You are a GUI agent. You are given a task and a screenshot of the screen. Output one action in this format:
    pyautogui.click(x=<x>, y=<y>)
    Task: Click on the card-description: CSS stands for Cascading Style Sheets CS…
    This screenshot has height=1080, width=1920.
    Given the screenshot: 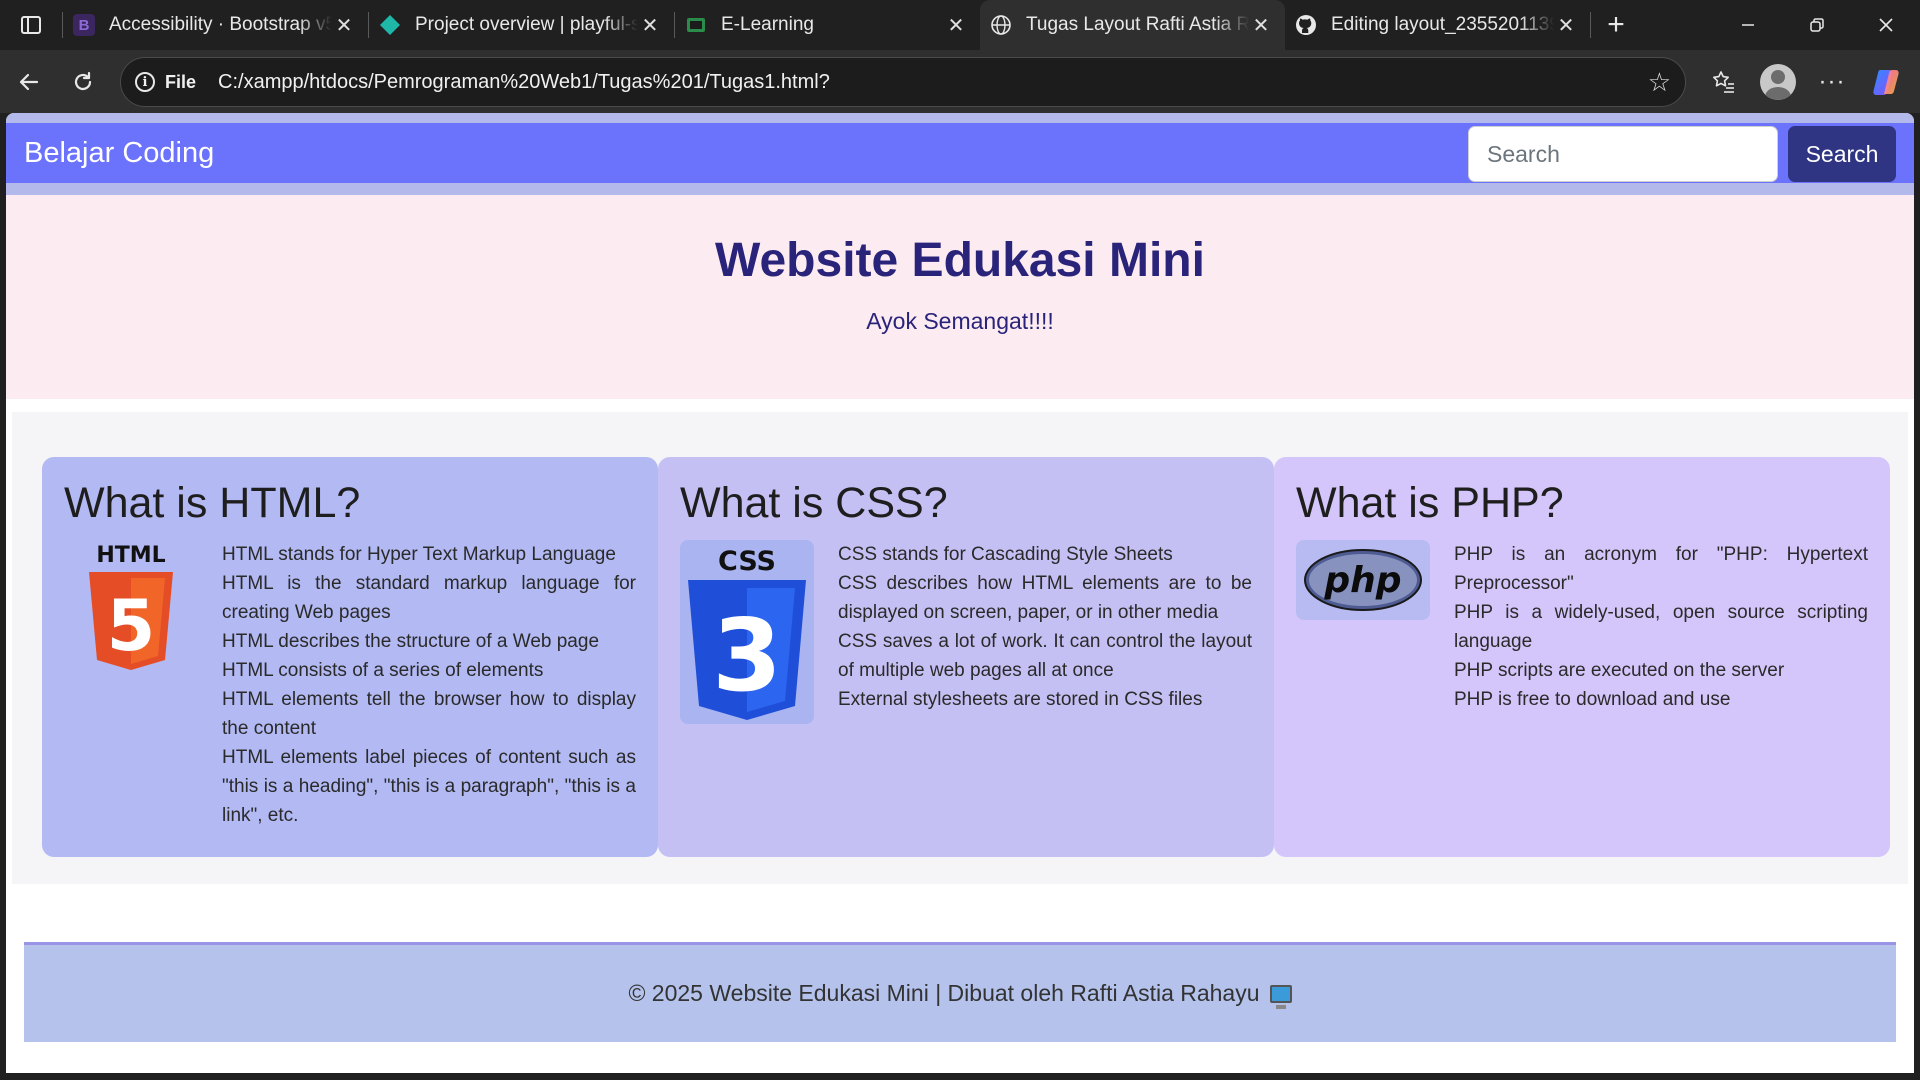 What is the action you would take?
    pyautogui.click(x=1045, y=632)
    